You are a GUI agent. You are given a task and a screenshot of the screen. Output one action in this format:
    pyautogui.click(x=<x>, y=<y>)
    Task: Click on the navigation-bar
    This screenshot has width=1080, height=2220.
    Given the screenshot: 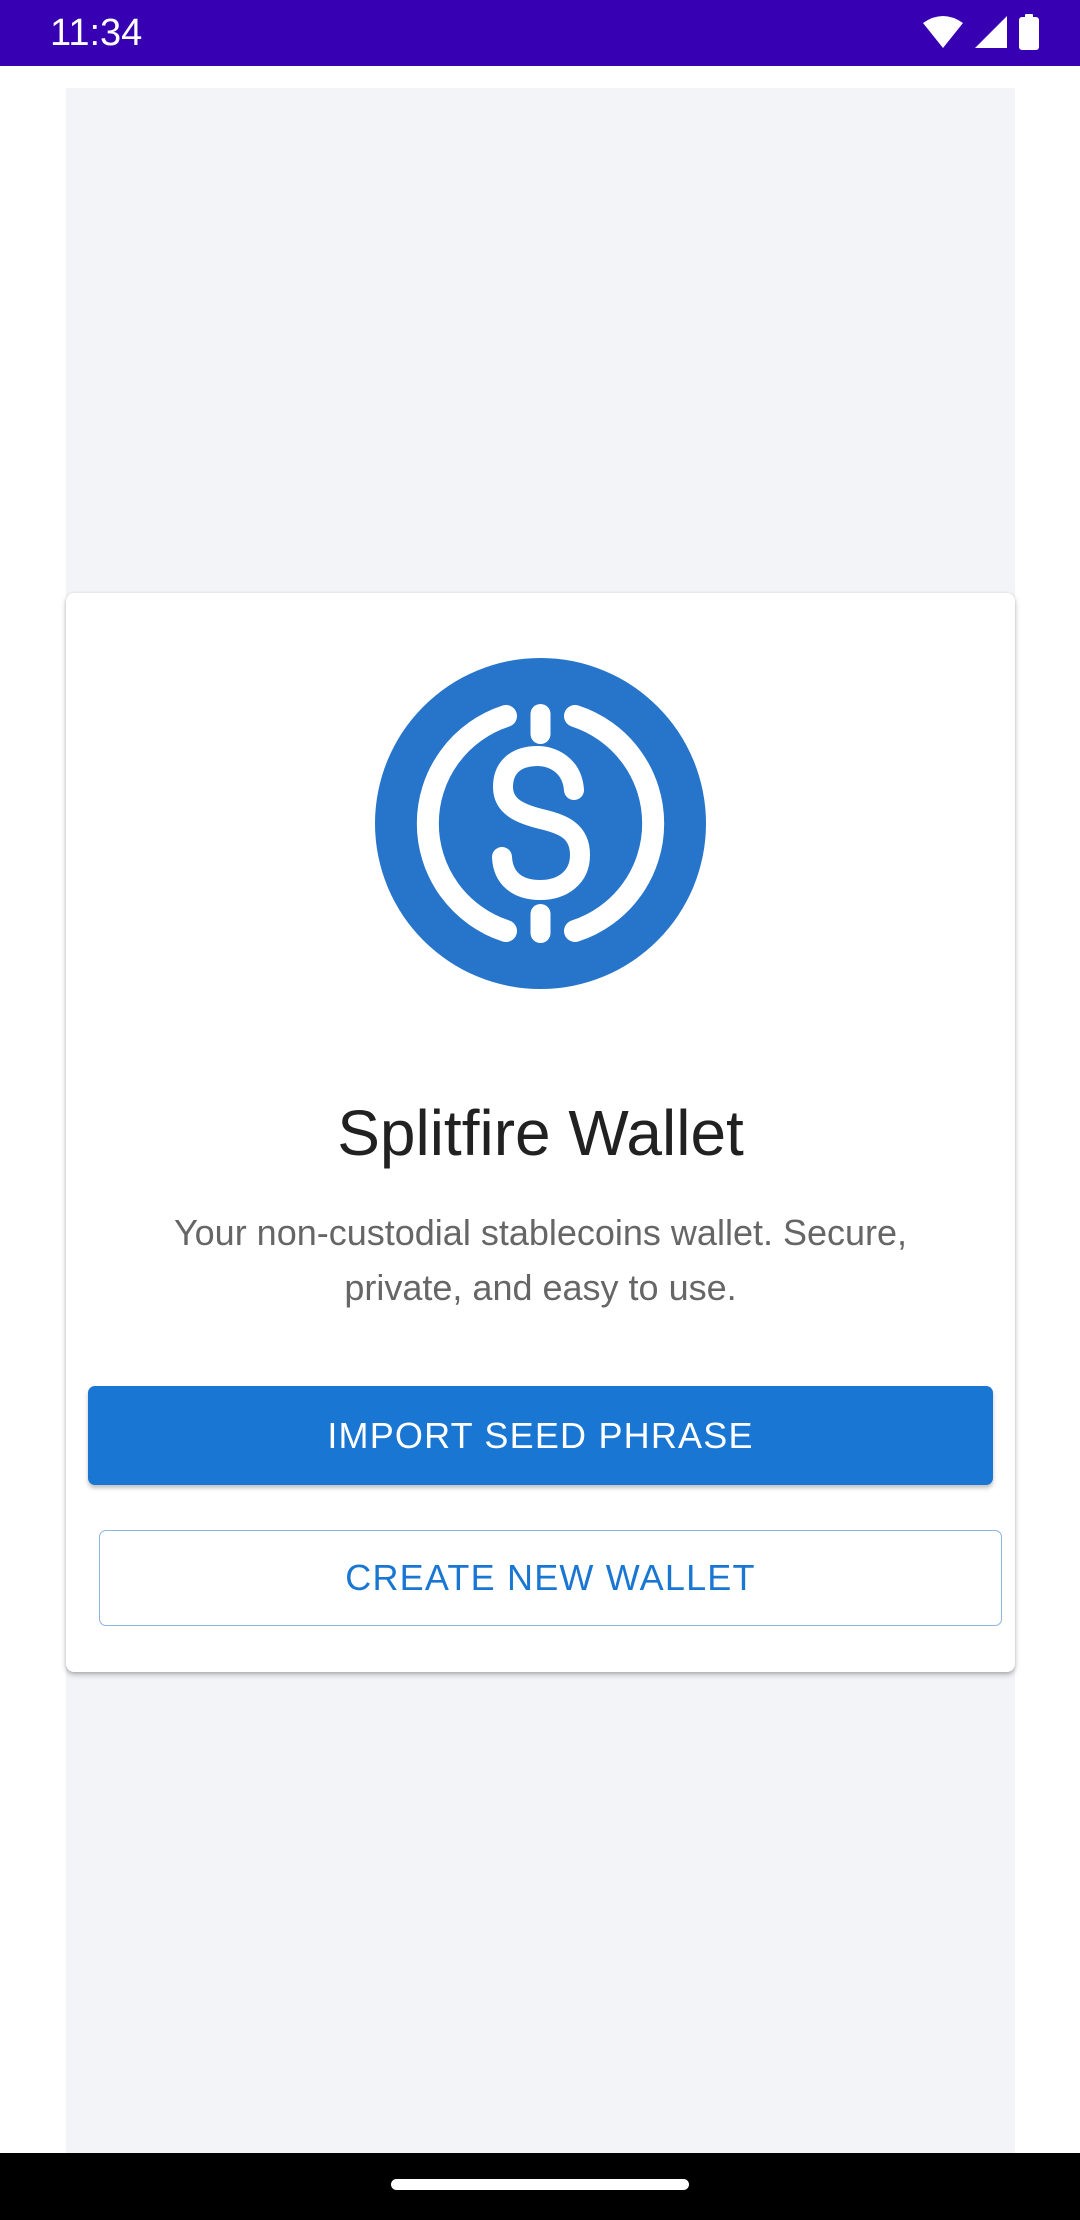 What is the action you would take?
    pyautogui.click(x=540, y=2186)
    